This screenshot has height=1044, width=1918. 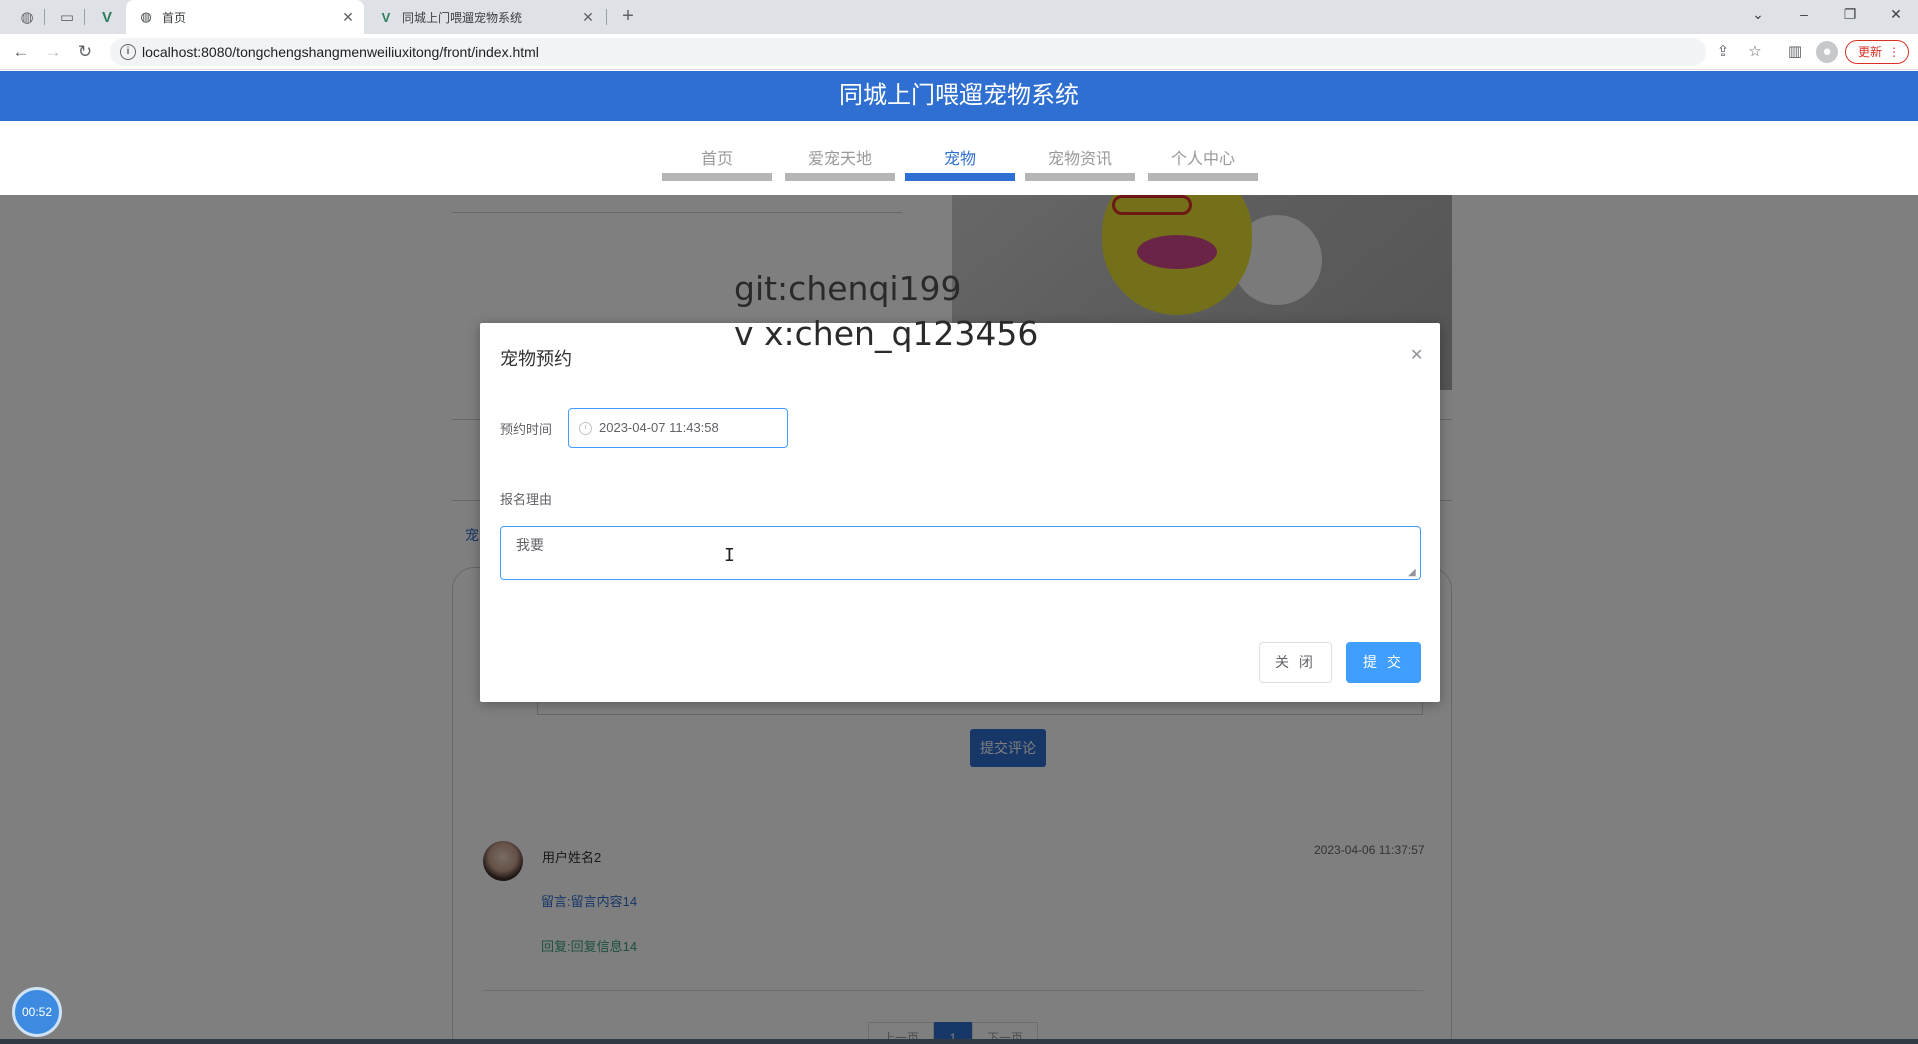 I want to click on nav-label: 宠物资讯, so click(x=1079, y=159).